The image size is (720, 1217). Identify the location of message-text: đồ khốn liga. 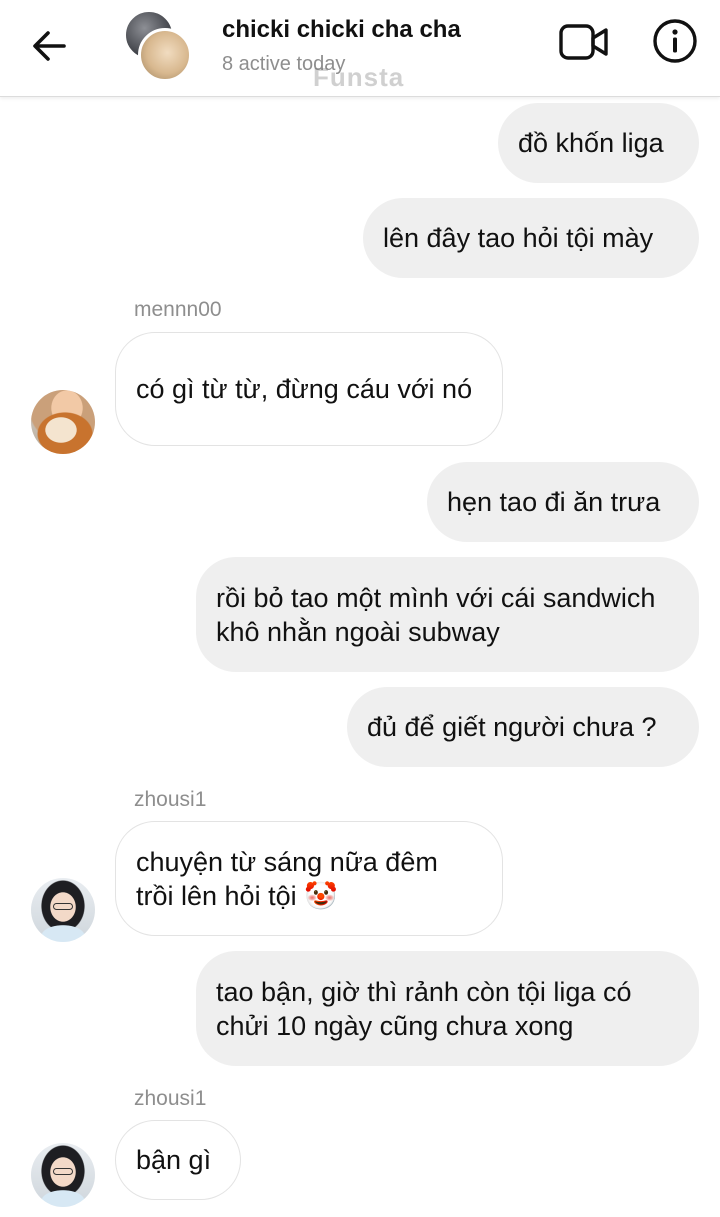
(591, 143).